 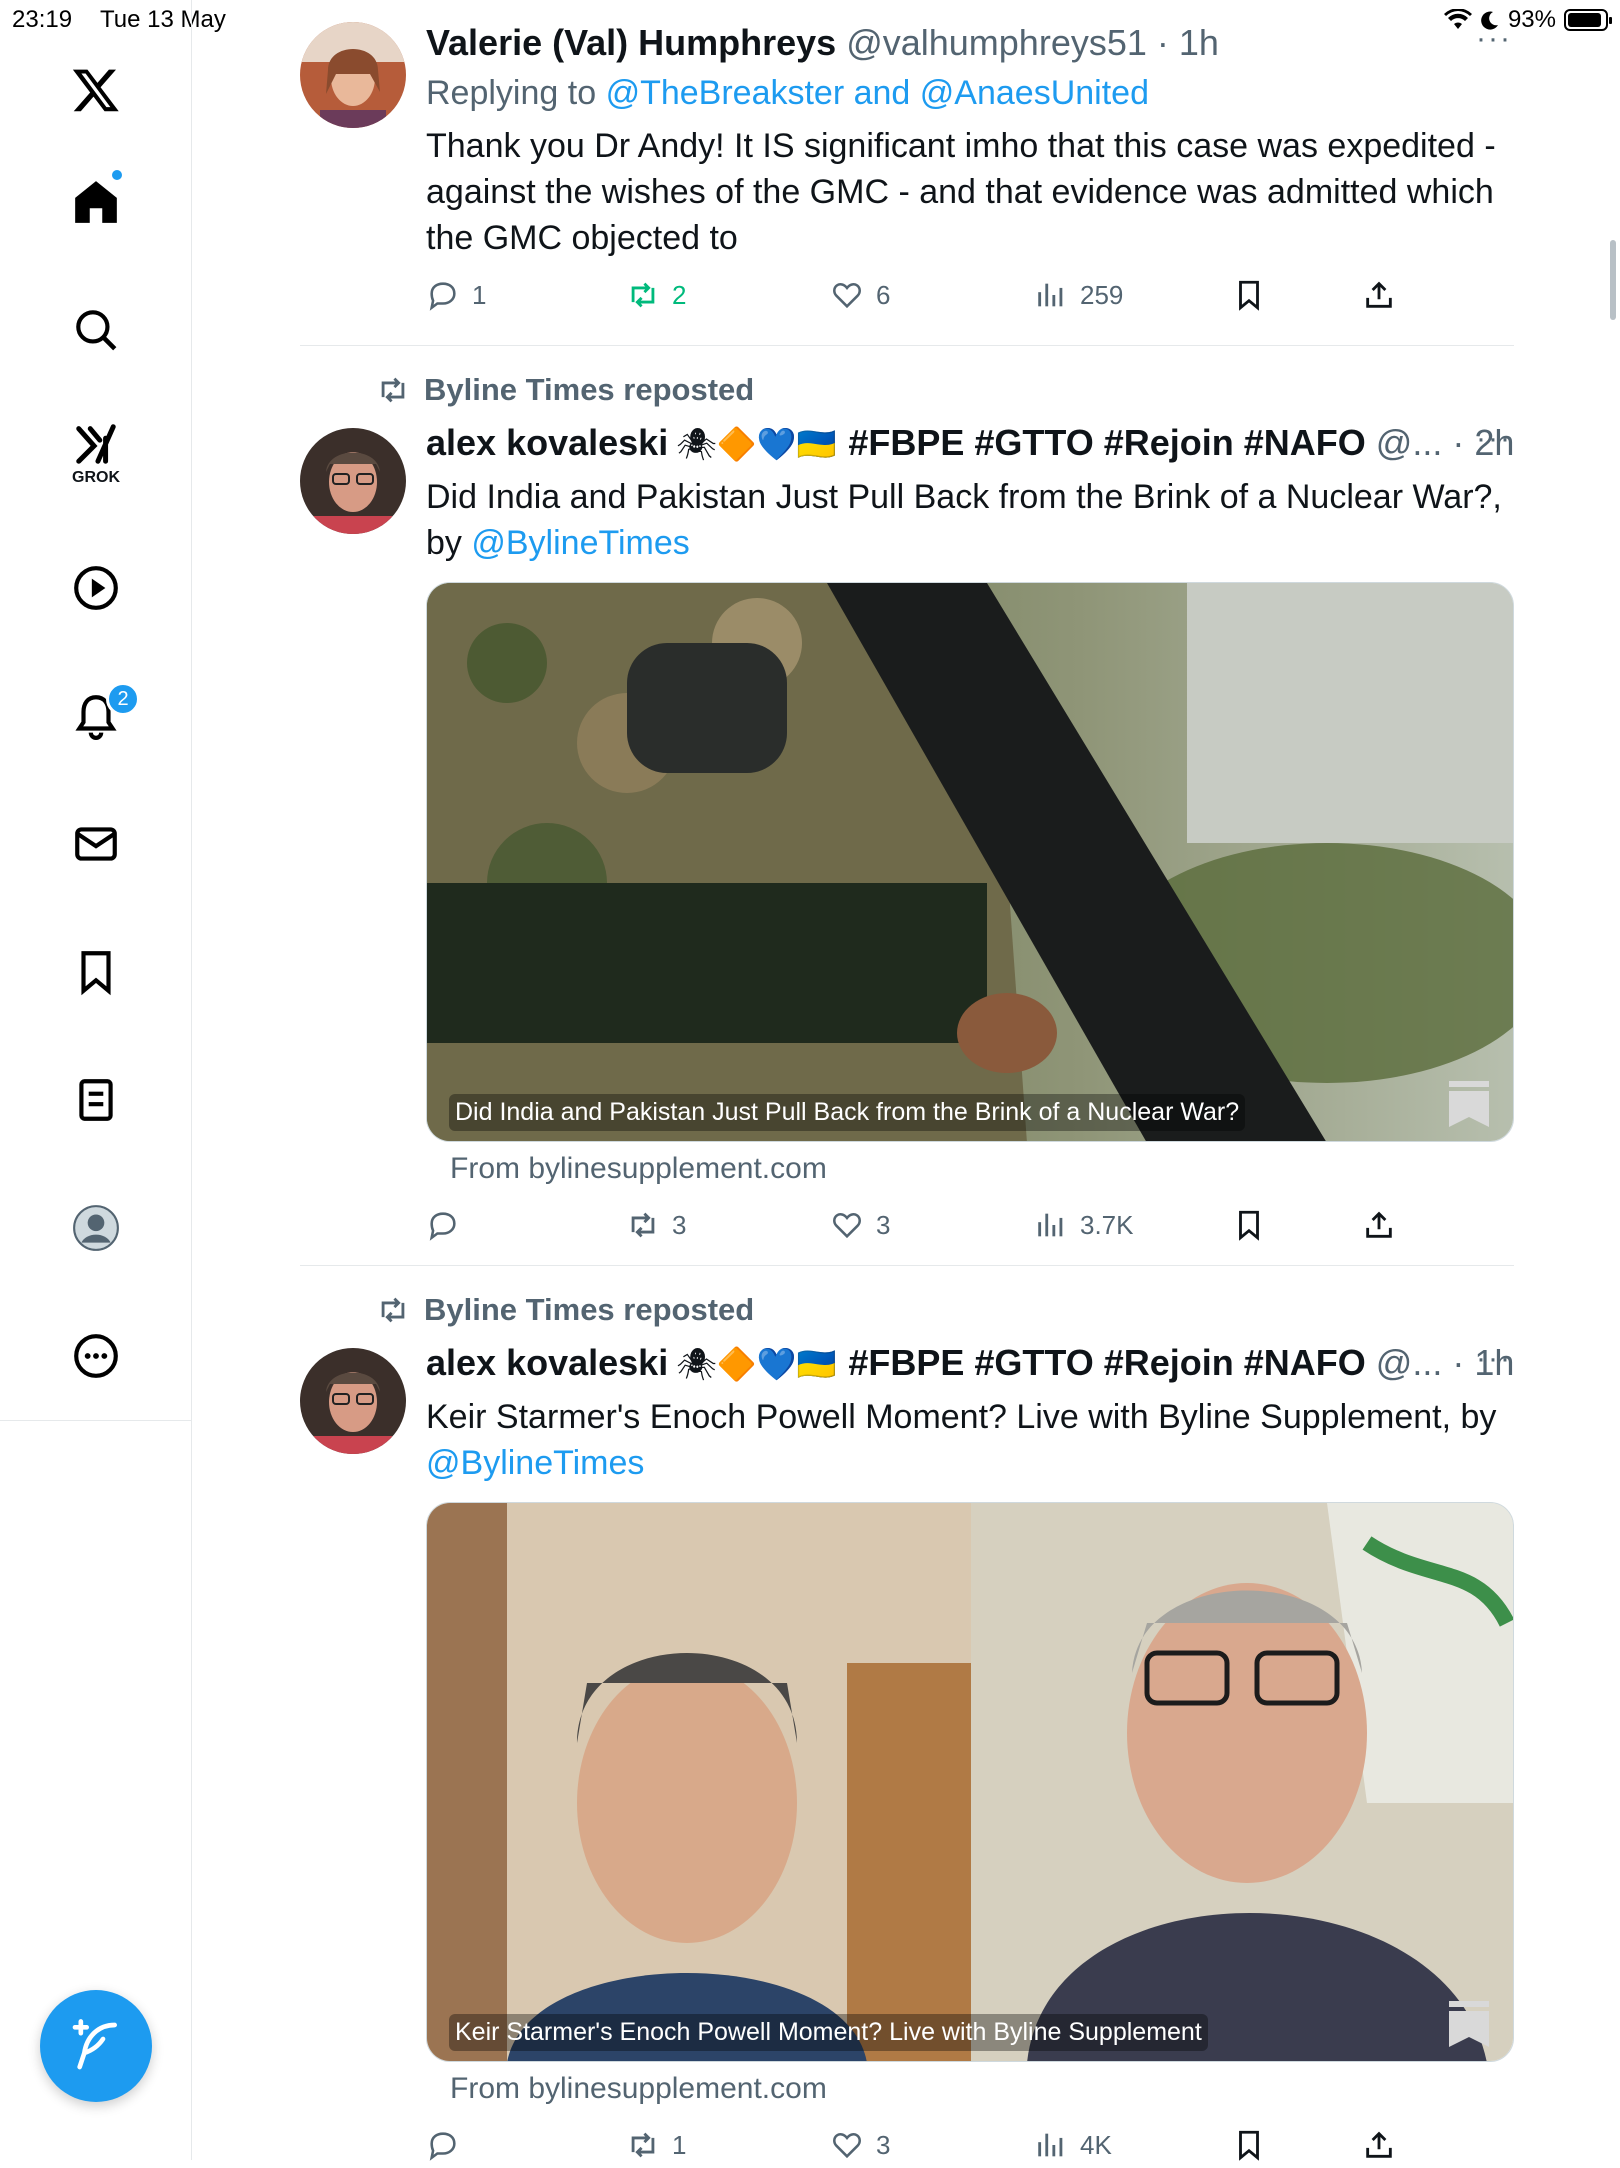 I want to click on sidebar: GROK 2, so click(x=96, y=1080).